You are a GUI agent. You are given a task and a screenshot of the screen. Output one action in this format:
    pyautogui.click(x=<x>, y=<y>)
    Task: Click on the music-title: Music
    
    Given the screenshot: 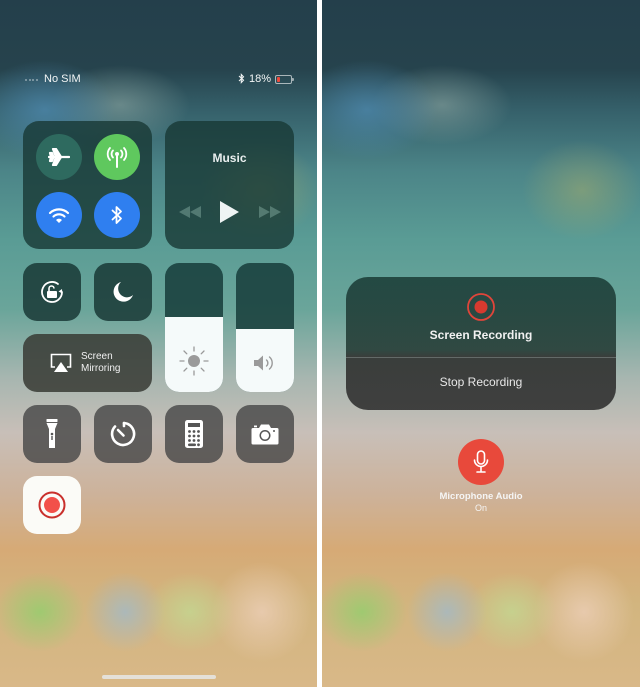 What is the action you would take?
    pyautogui.click(x=229, y=158)
    